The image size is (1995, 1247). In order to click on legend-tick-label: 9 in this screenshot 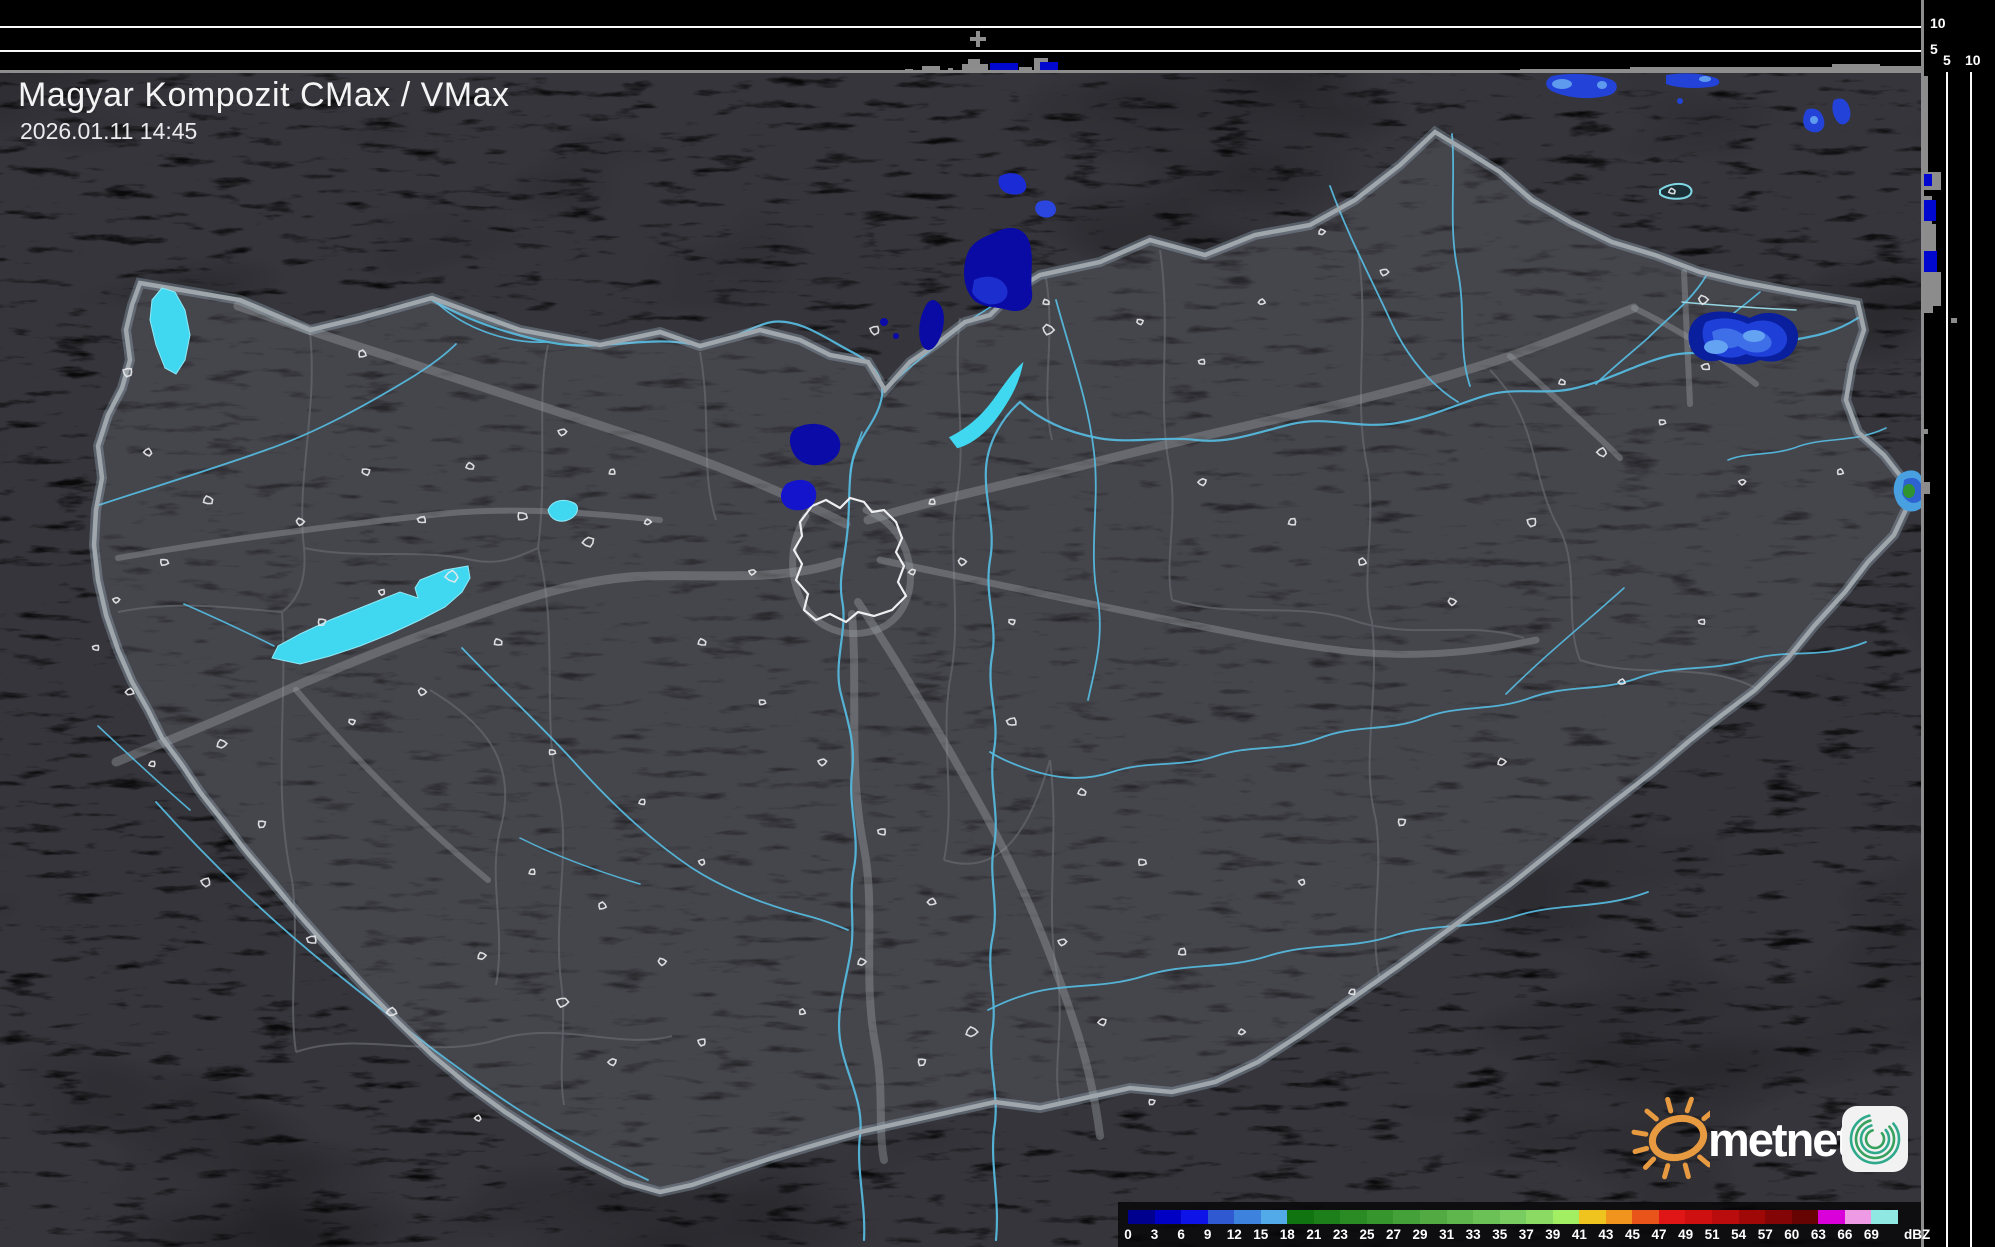, I will do `click(1207, 1234)`.